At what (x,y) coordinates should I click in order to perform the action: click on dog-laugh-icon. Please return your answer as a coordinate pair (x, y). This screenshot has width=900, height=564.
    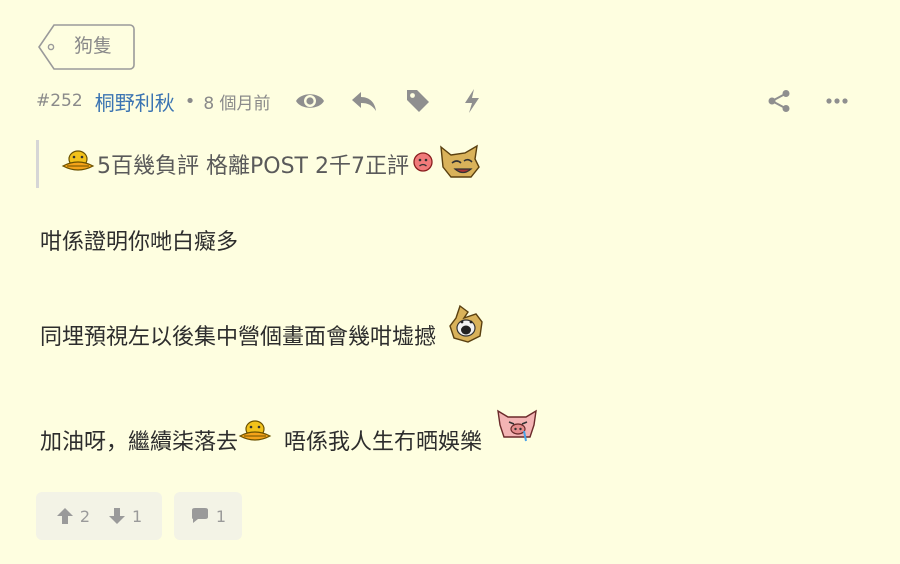
    Looking at the image, I should click on (459, 164).